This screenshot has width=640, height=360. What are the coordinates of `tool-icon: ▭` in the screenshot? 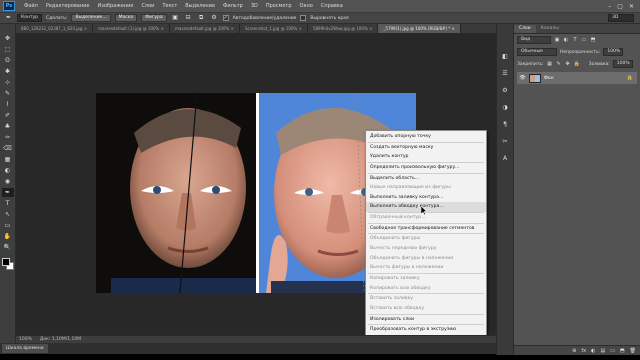 It's located at (8, 225).